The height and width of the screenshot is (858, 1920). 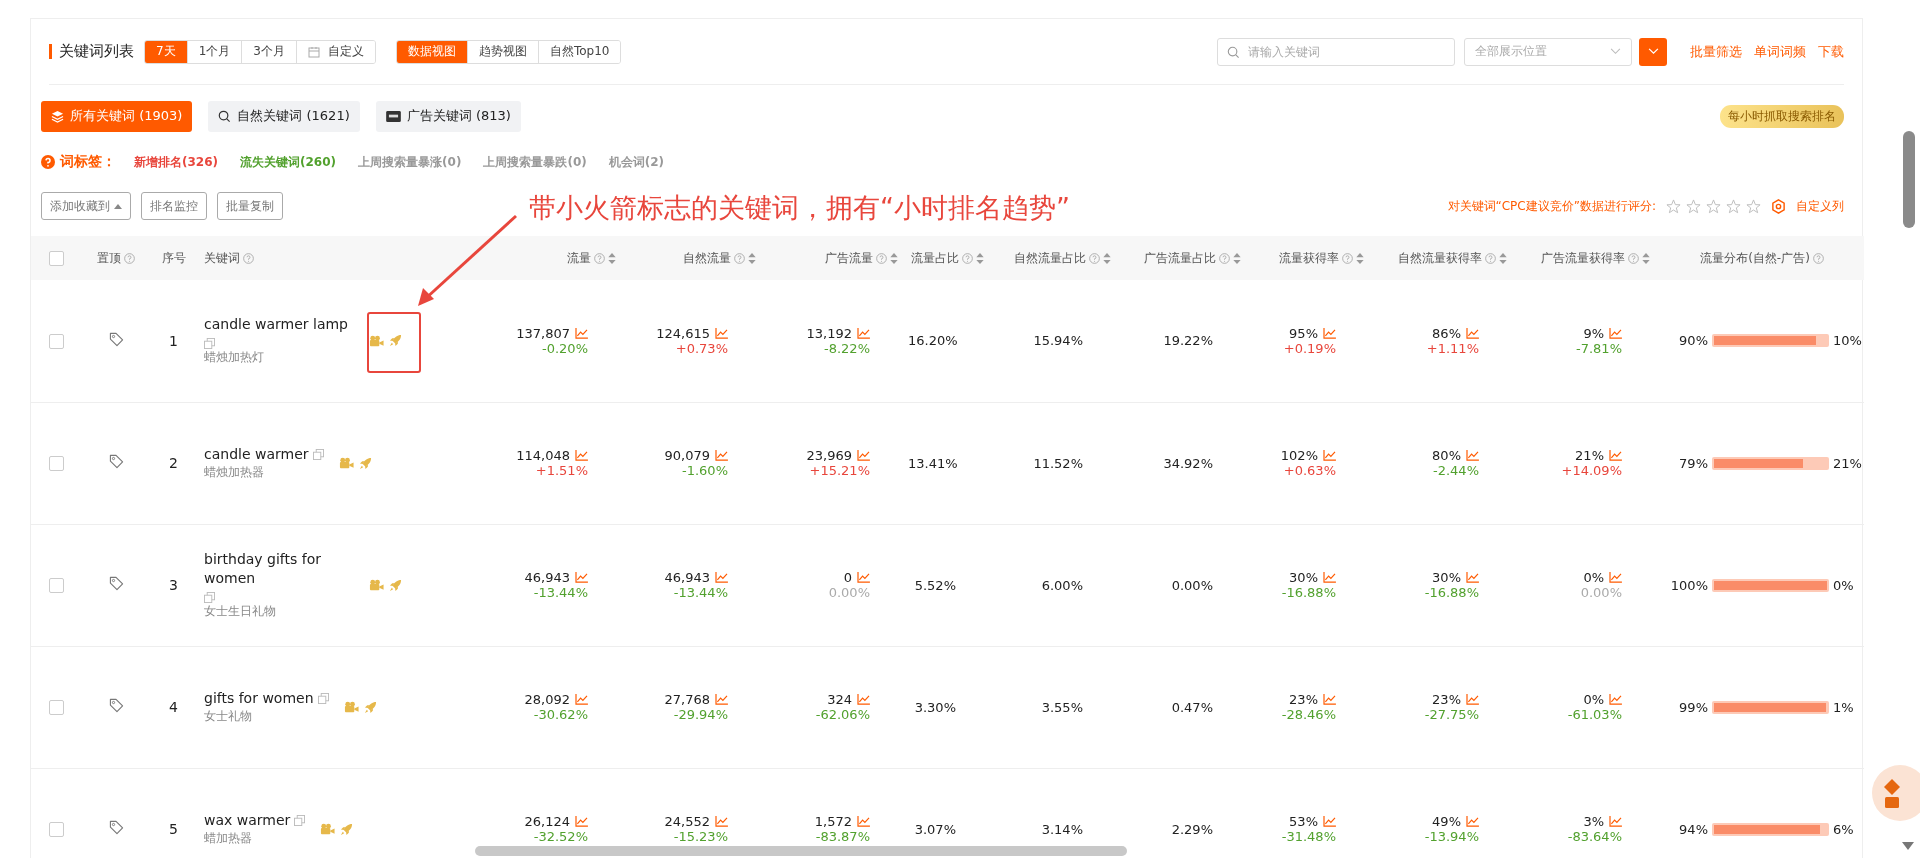 I want to click on keyword-tag: 上周搜索量暴跌(0), so click(x=535, y=162).